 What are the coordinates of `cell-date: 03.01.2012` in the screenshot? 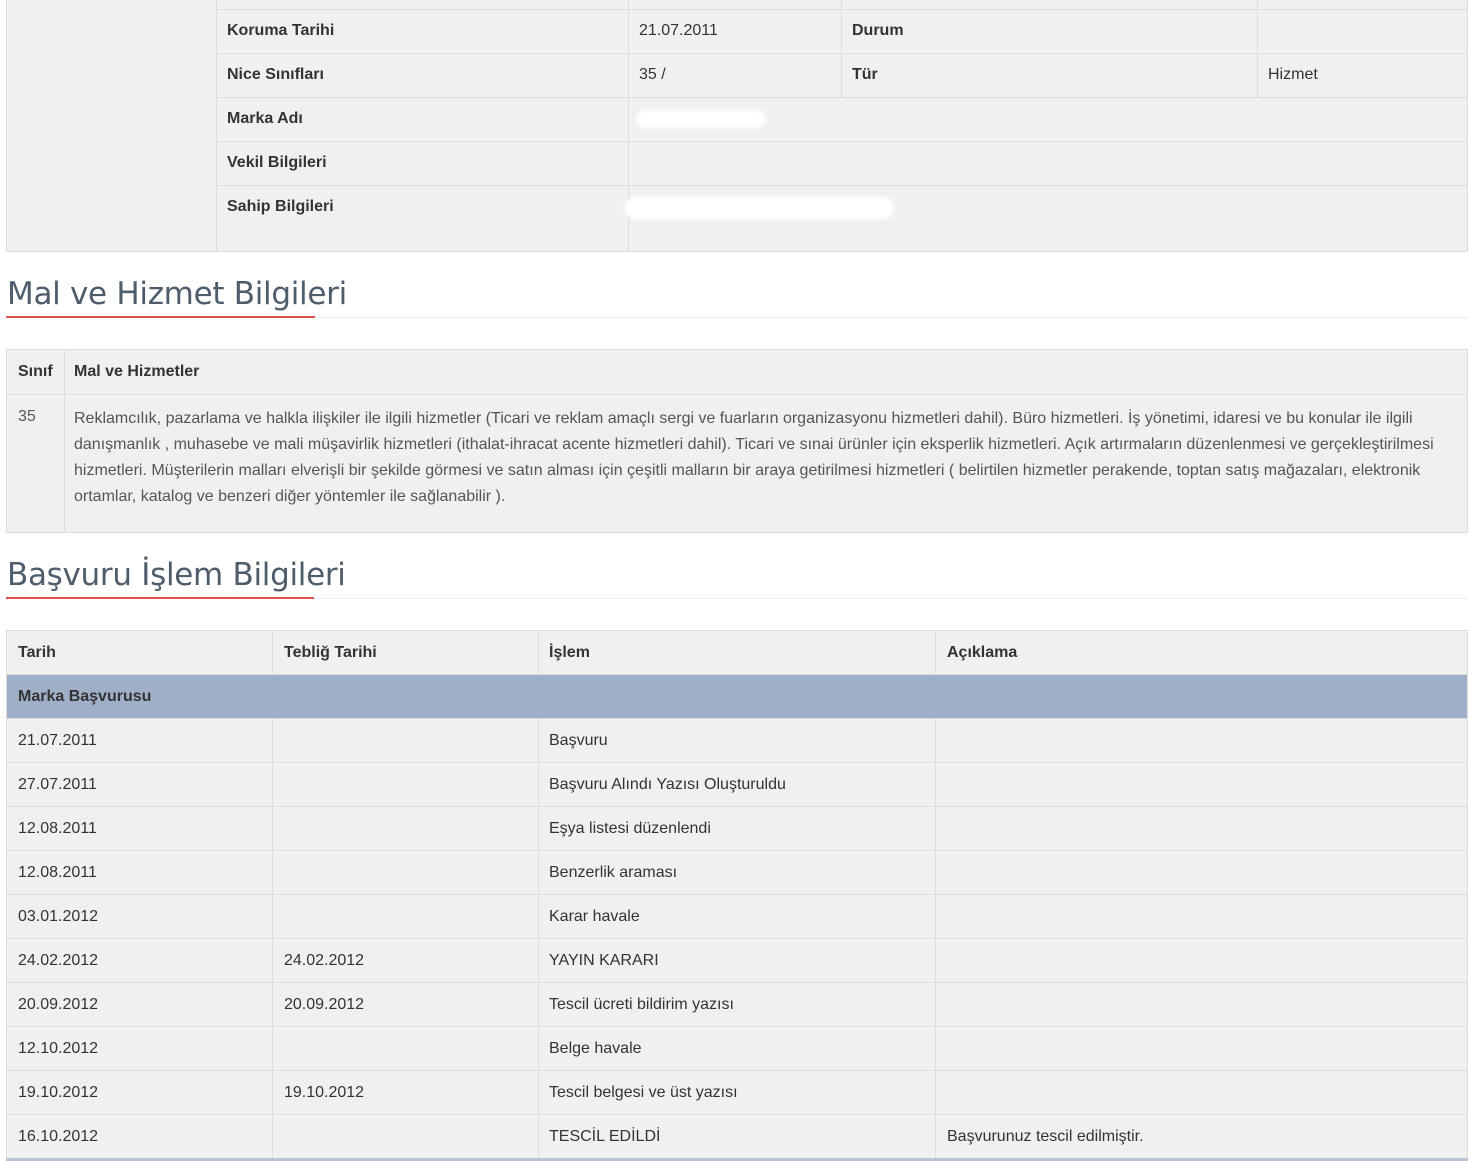 It's located at (58, 916).